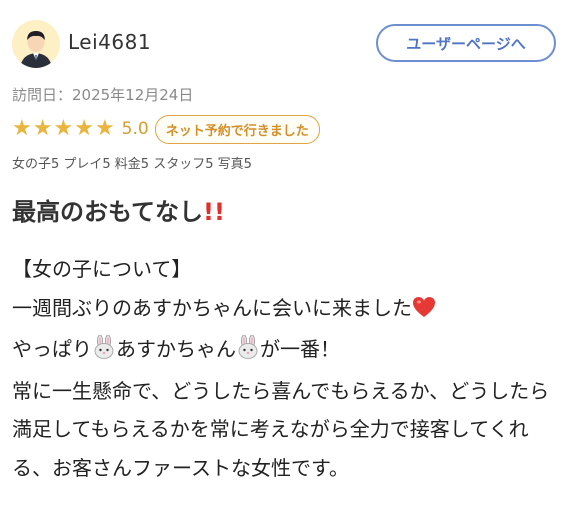 The image size is (576, 529). What do you see at coordinates (108, 212) in the screenshot?
I see `review-title-text: 最高のおもてなし` at bounding box center [108, 212].